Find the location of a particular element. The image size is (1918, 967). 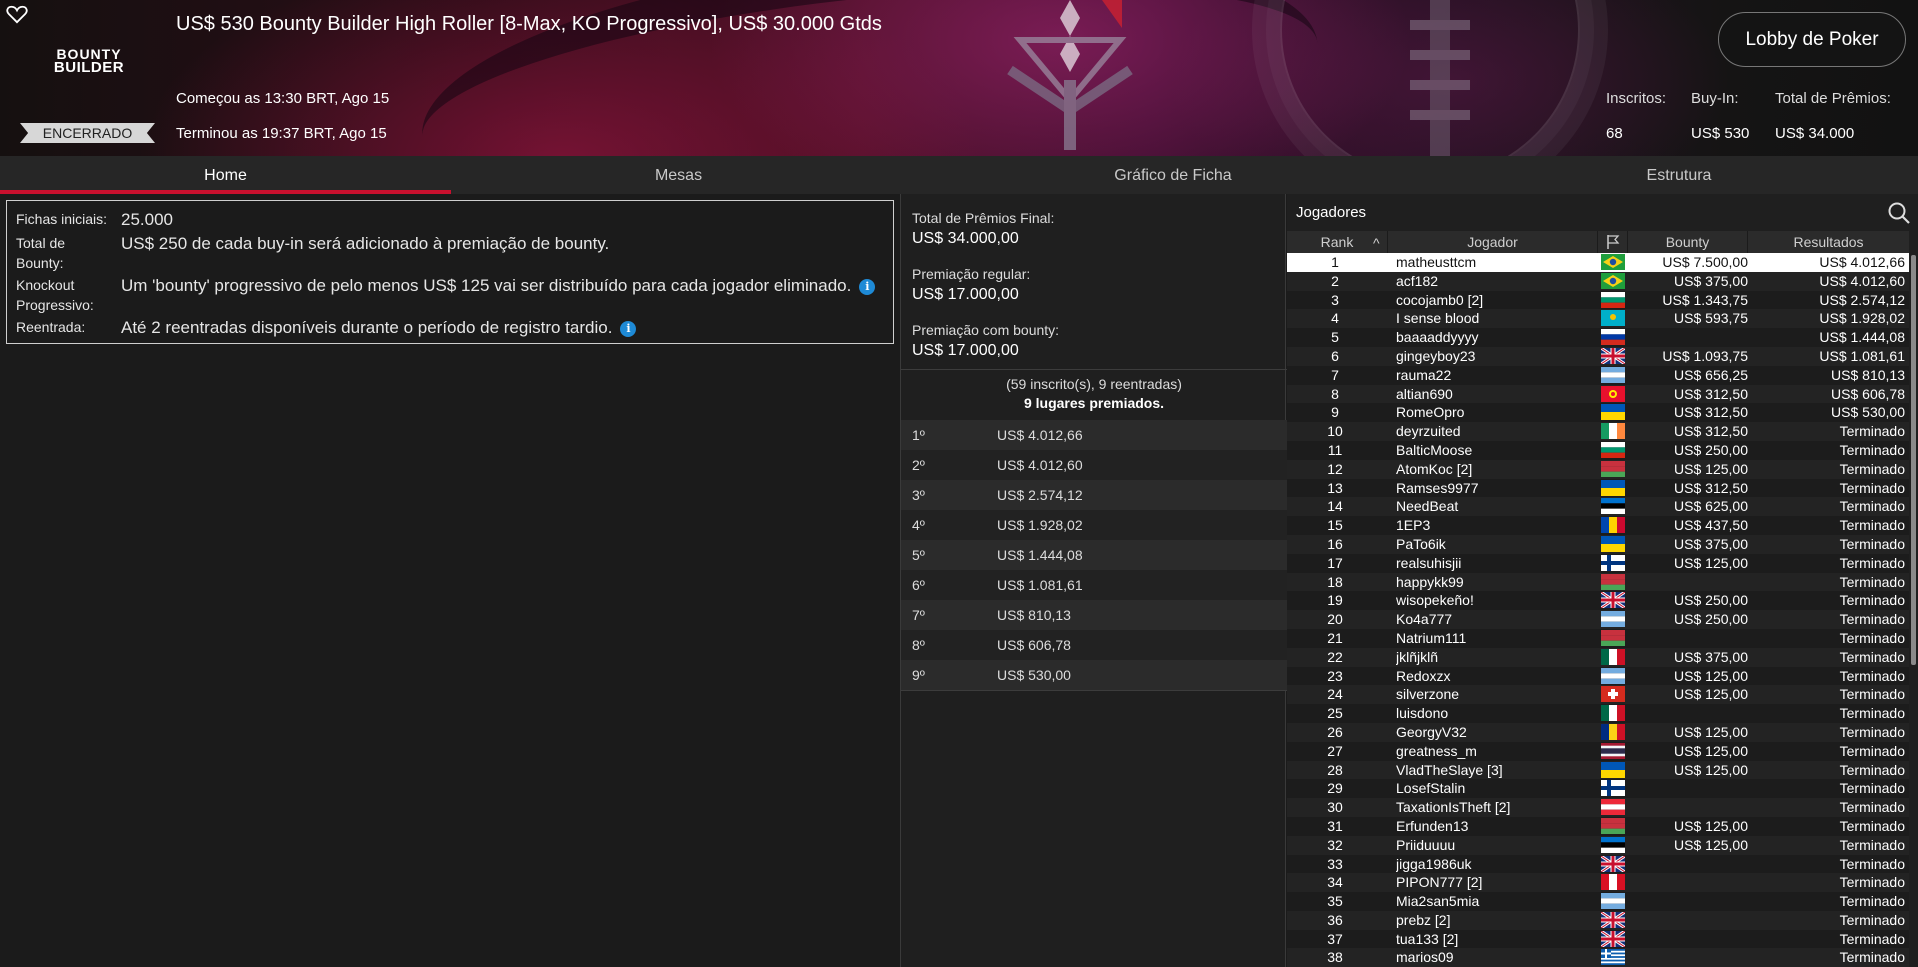

player-rank: 5 is located at coordinates (1335, 337).